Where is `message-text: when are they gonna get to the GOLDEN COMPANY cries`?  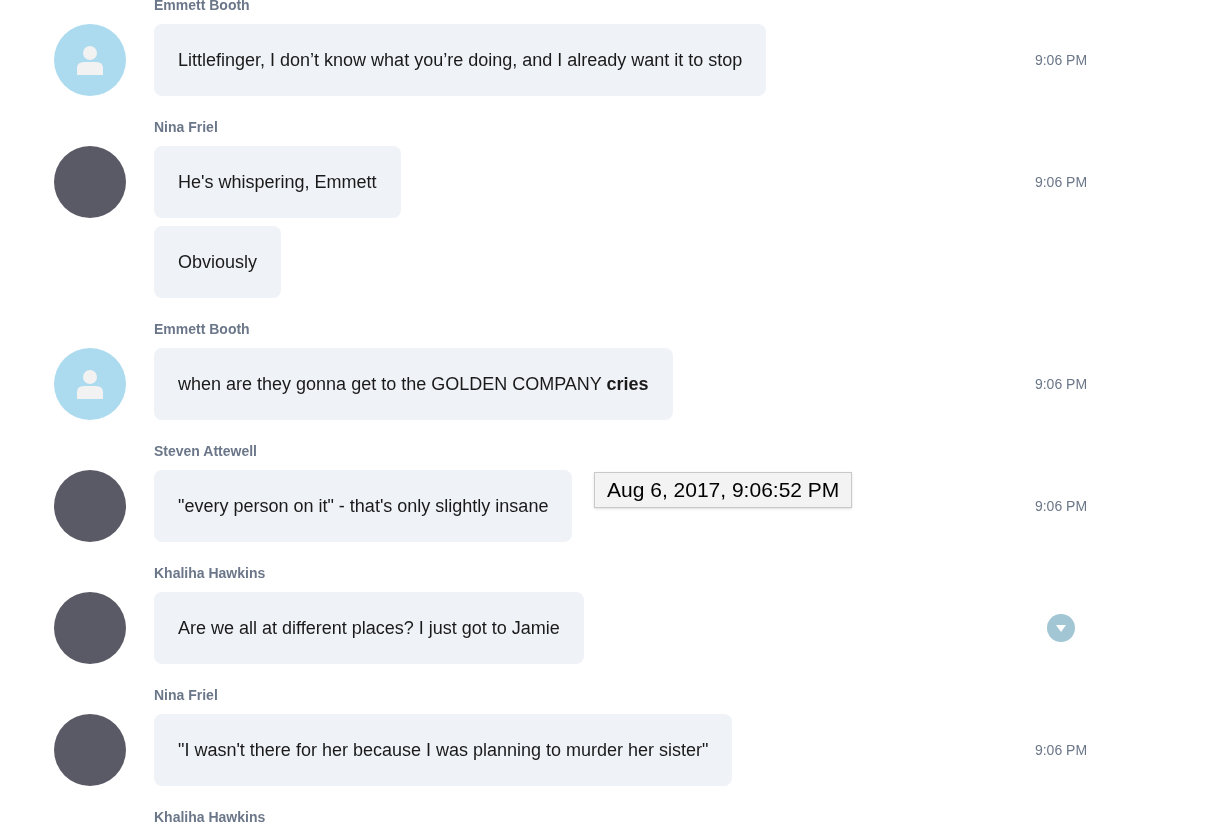 message-text: when are they gonna get to the GOLDEN COMPANY cries is located at coordinates (413, 384).